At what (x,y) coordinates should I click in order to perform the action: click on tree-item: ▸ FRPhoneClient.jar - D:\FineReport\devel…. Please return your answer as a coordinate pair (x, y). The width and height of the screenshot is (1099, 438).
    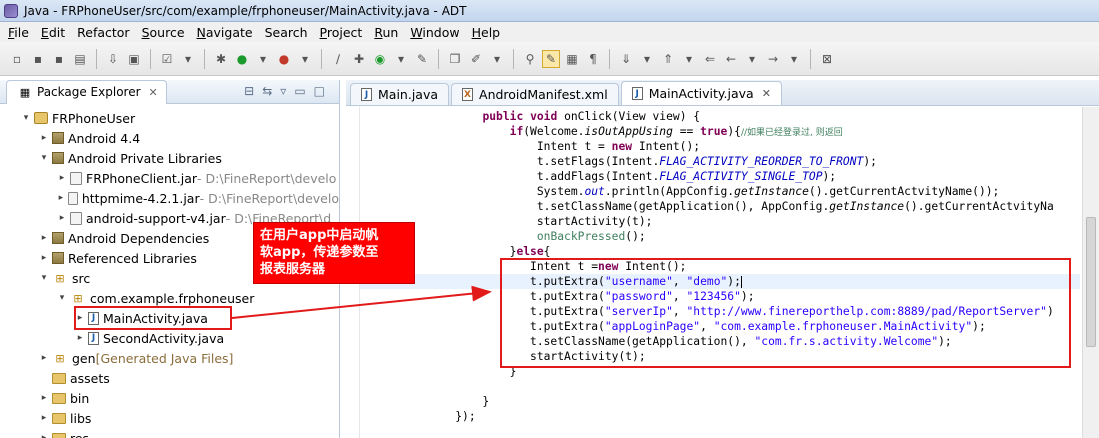
    Looking at the image, I should click on (169, 178).